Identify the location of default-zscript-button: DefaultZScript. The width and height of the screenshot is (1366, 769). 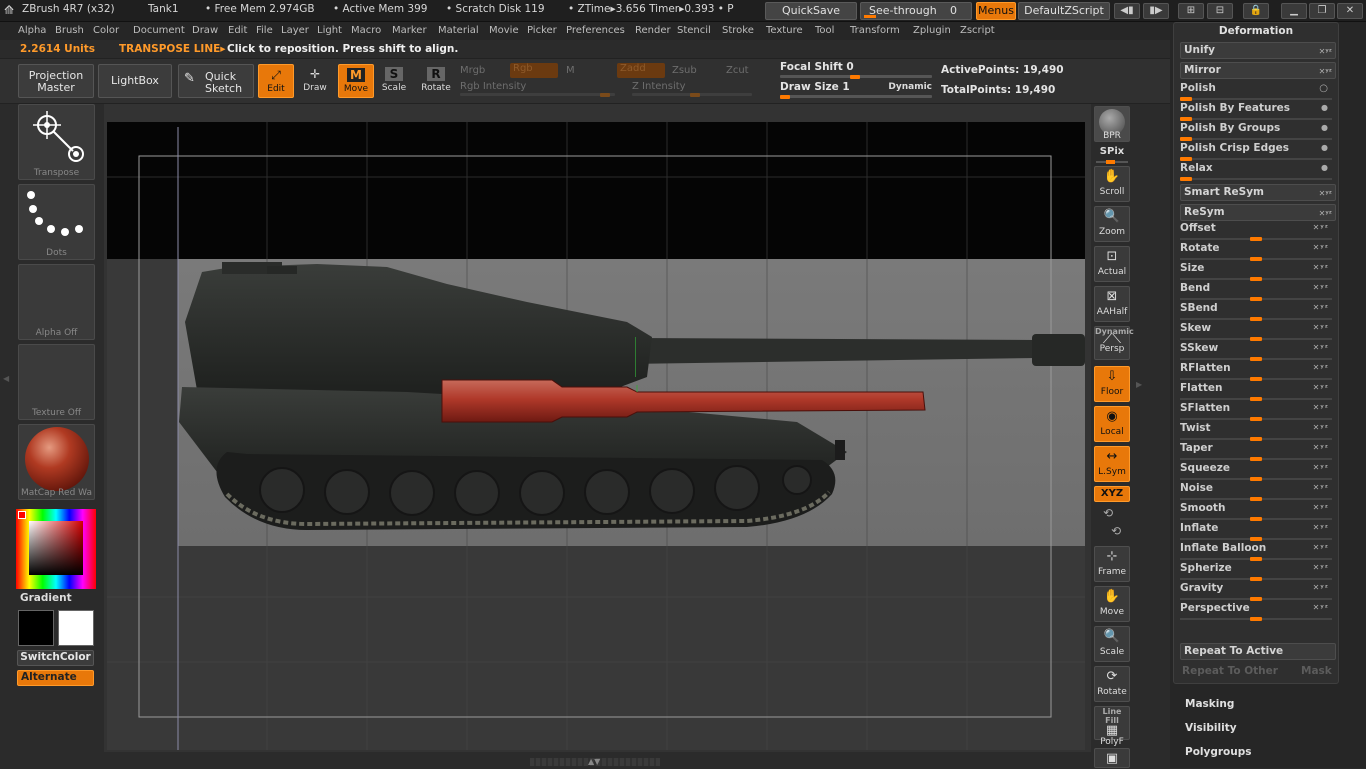
(1064, 11).